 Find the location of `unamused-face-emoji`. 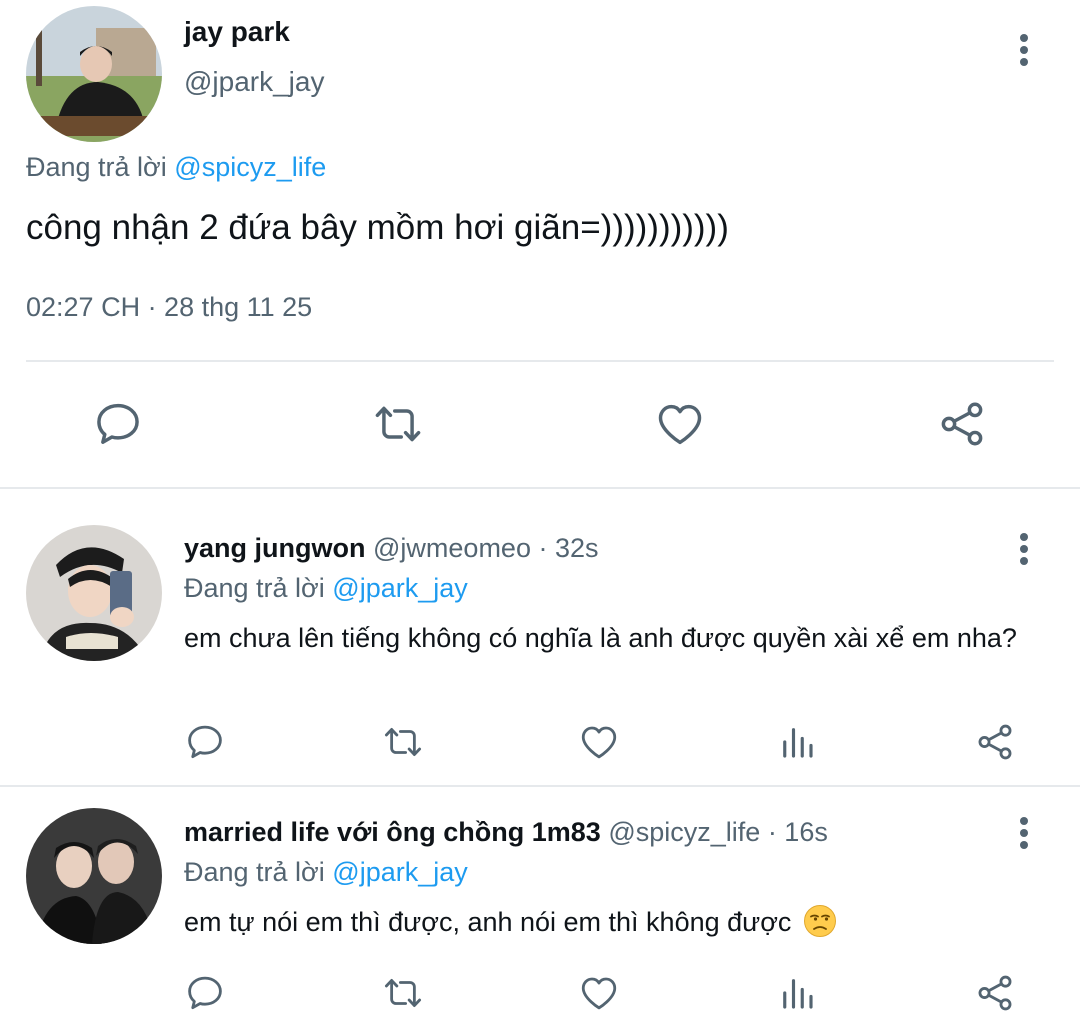

unamused-face-emoji is located at coordinates (820, 921).